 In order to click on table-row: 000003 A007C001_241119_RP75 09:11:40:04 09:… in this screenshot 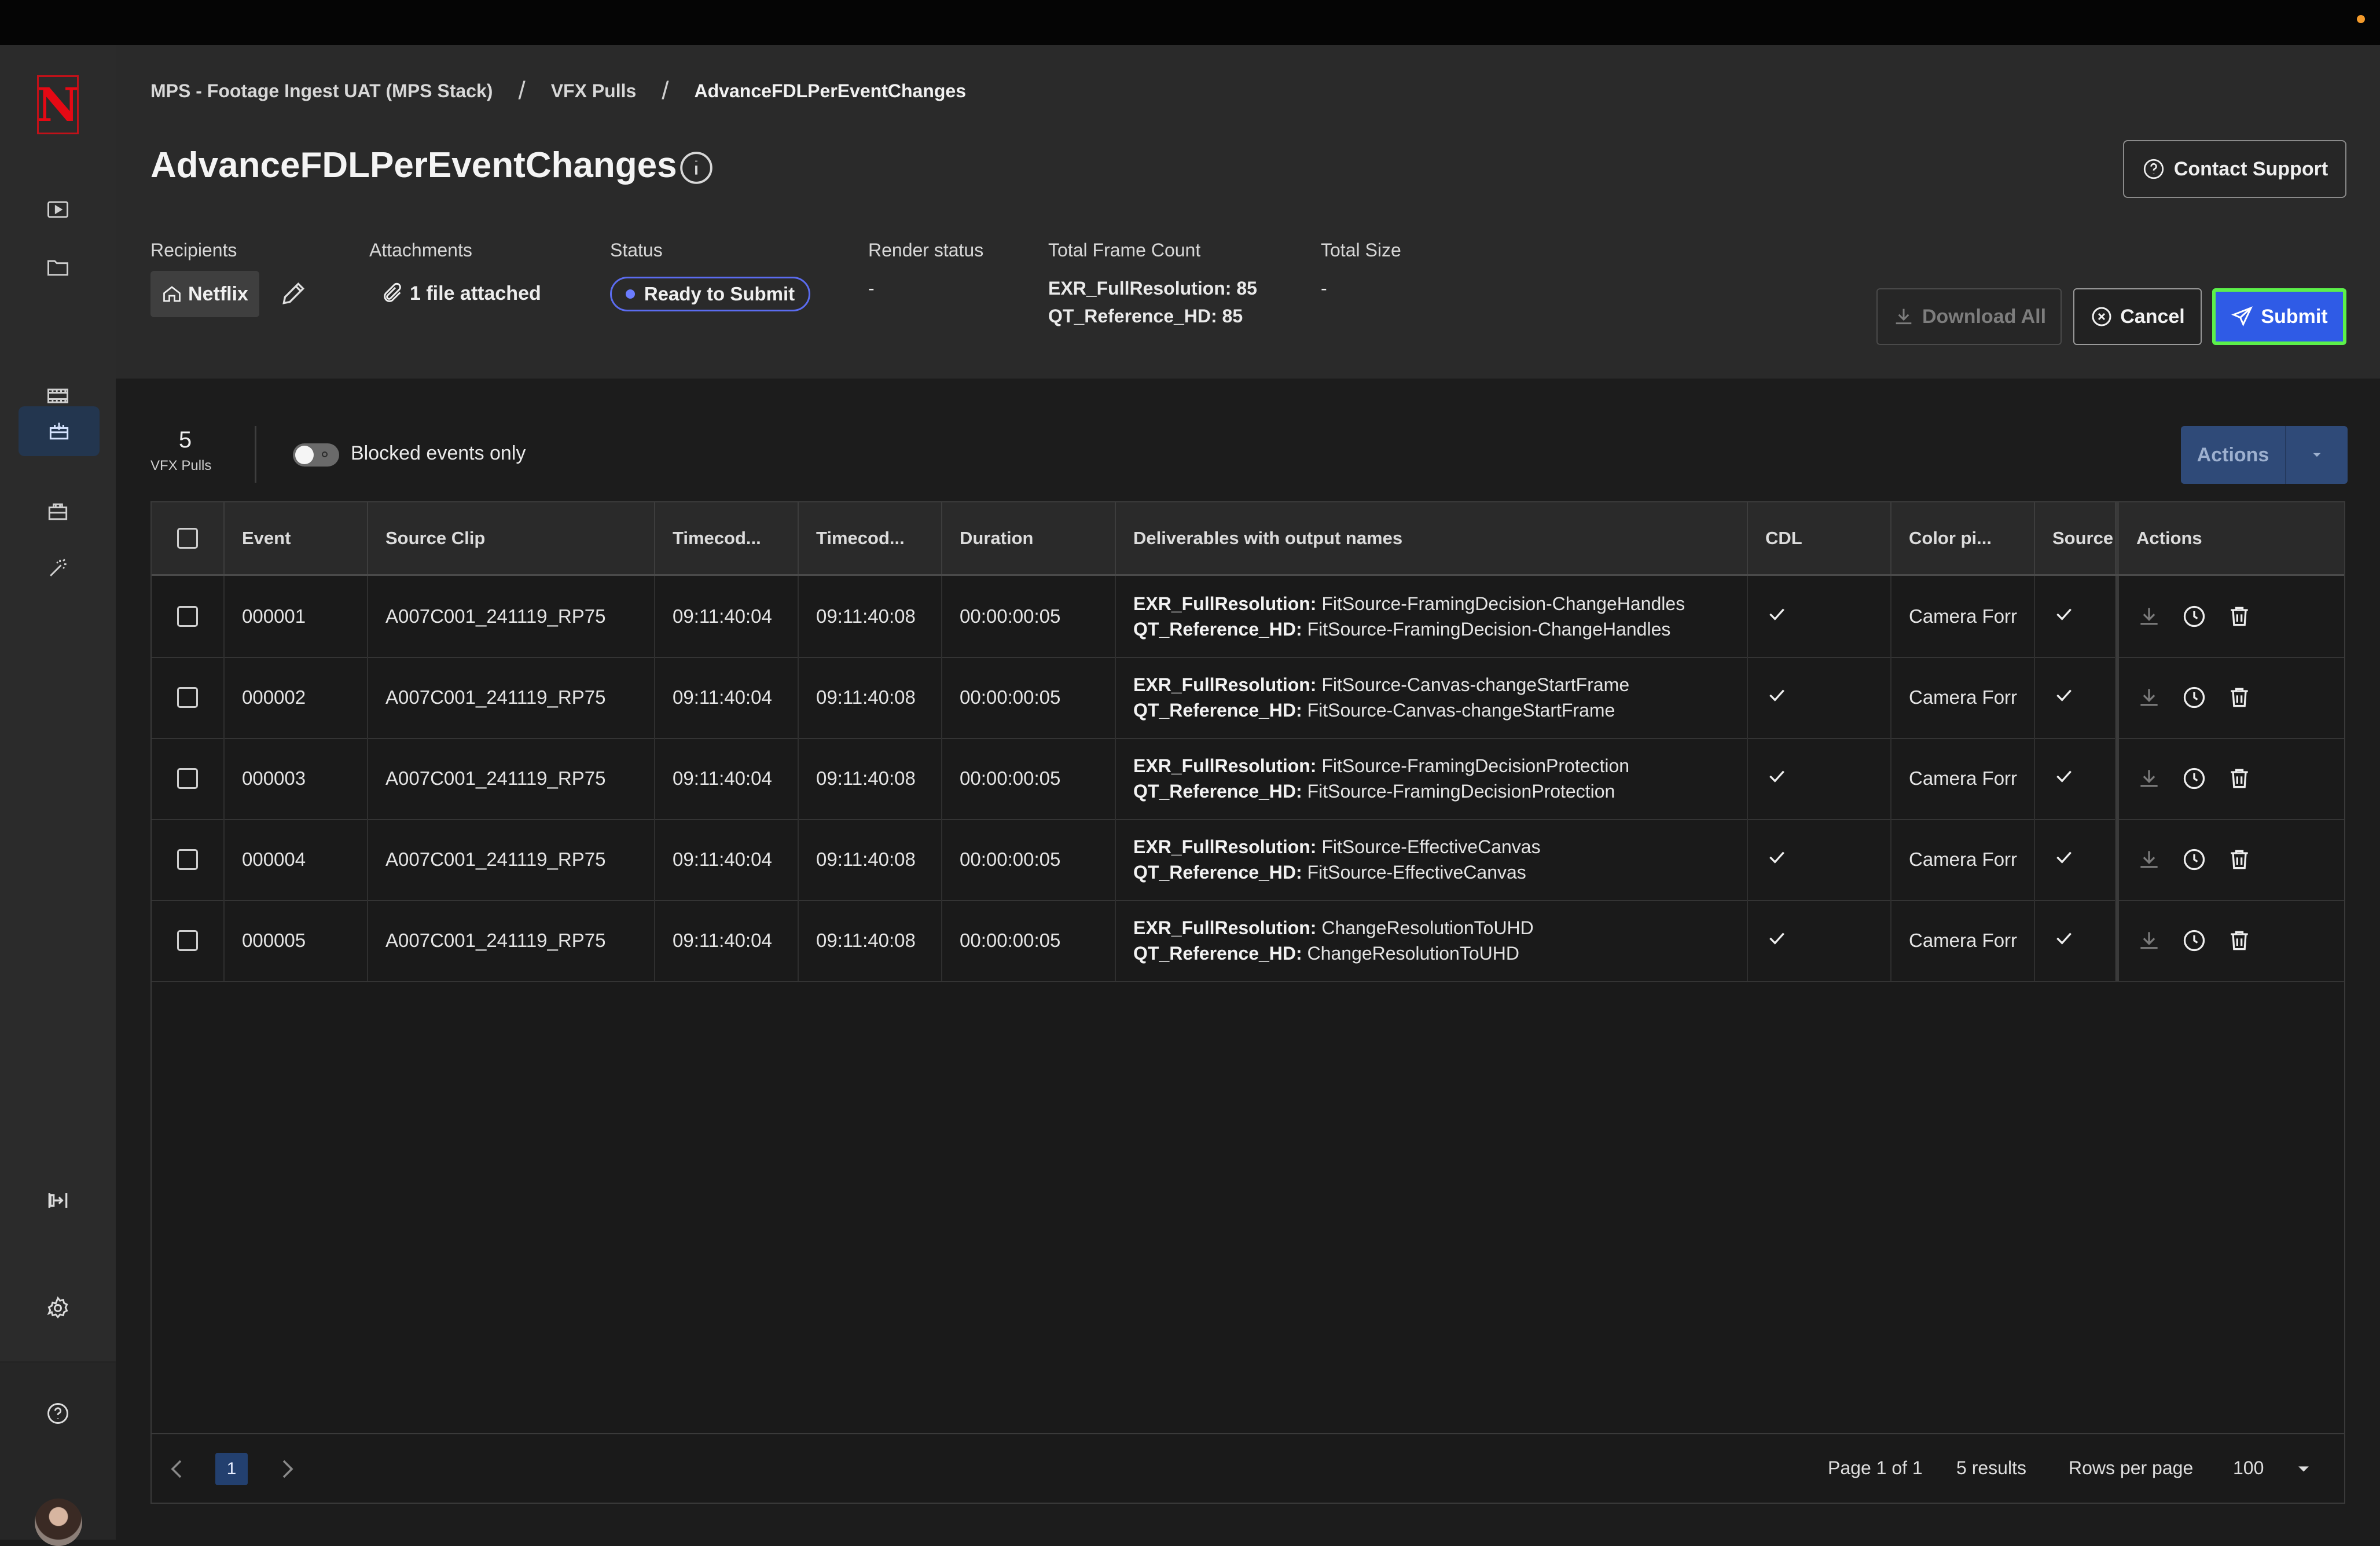, I will do `click(1248, 779)`.